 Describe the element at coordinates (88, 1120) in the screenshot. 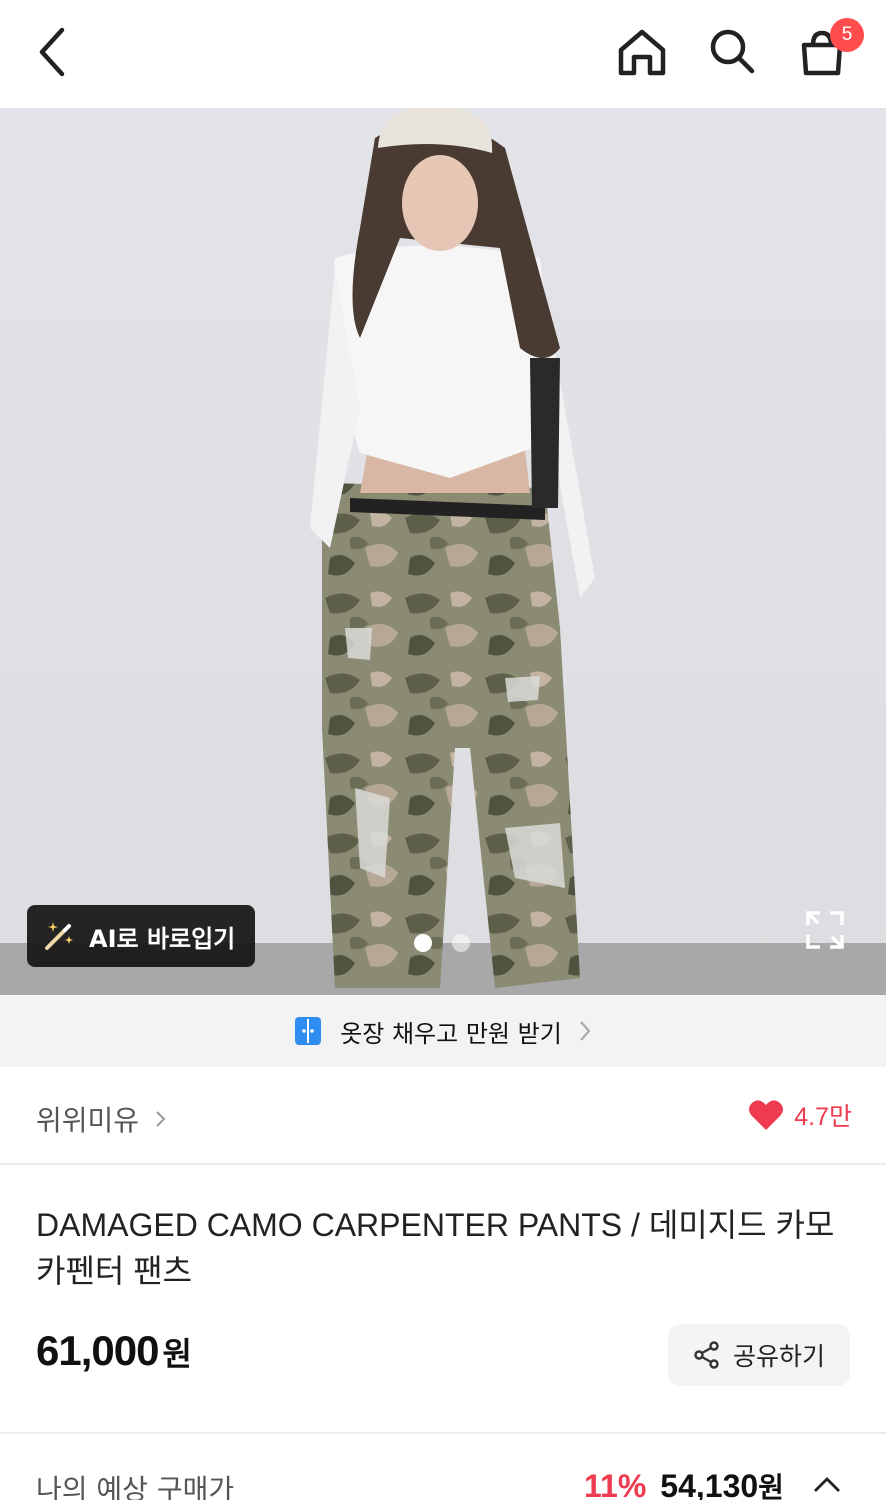

I see `brand-name: 위위미유` at that location.